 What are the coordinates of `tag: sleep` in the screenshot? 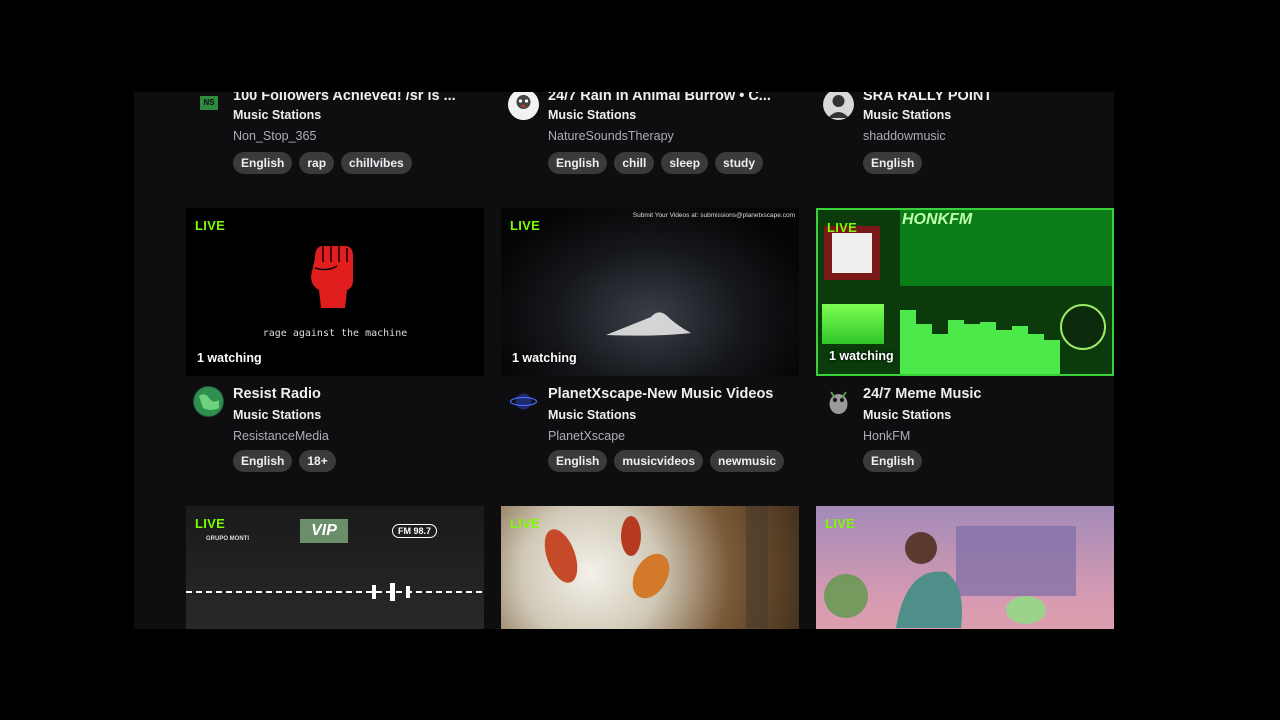 It's located at (685, 163).